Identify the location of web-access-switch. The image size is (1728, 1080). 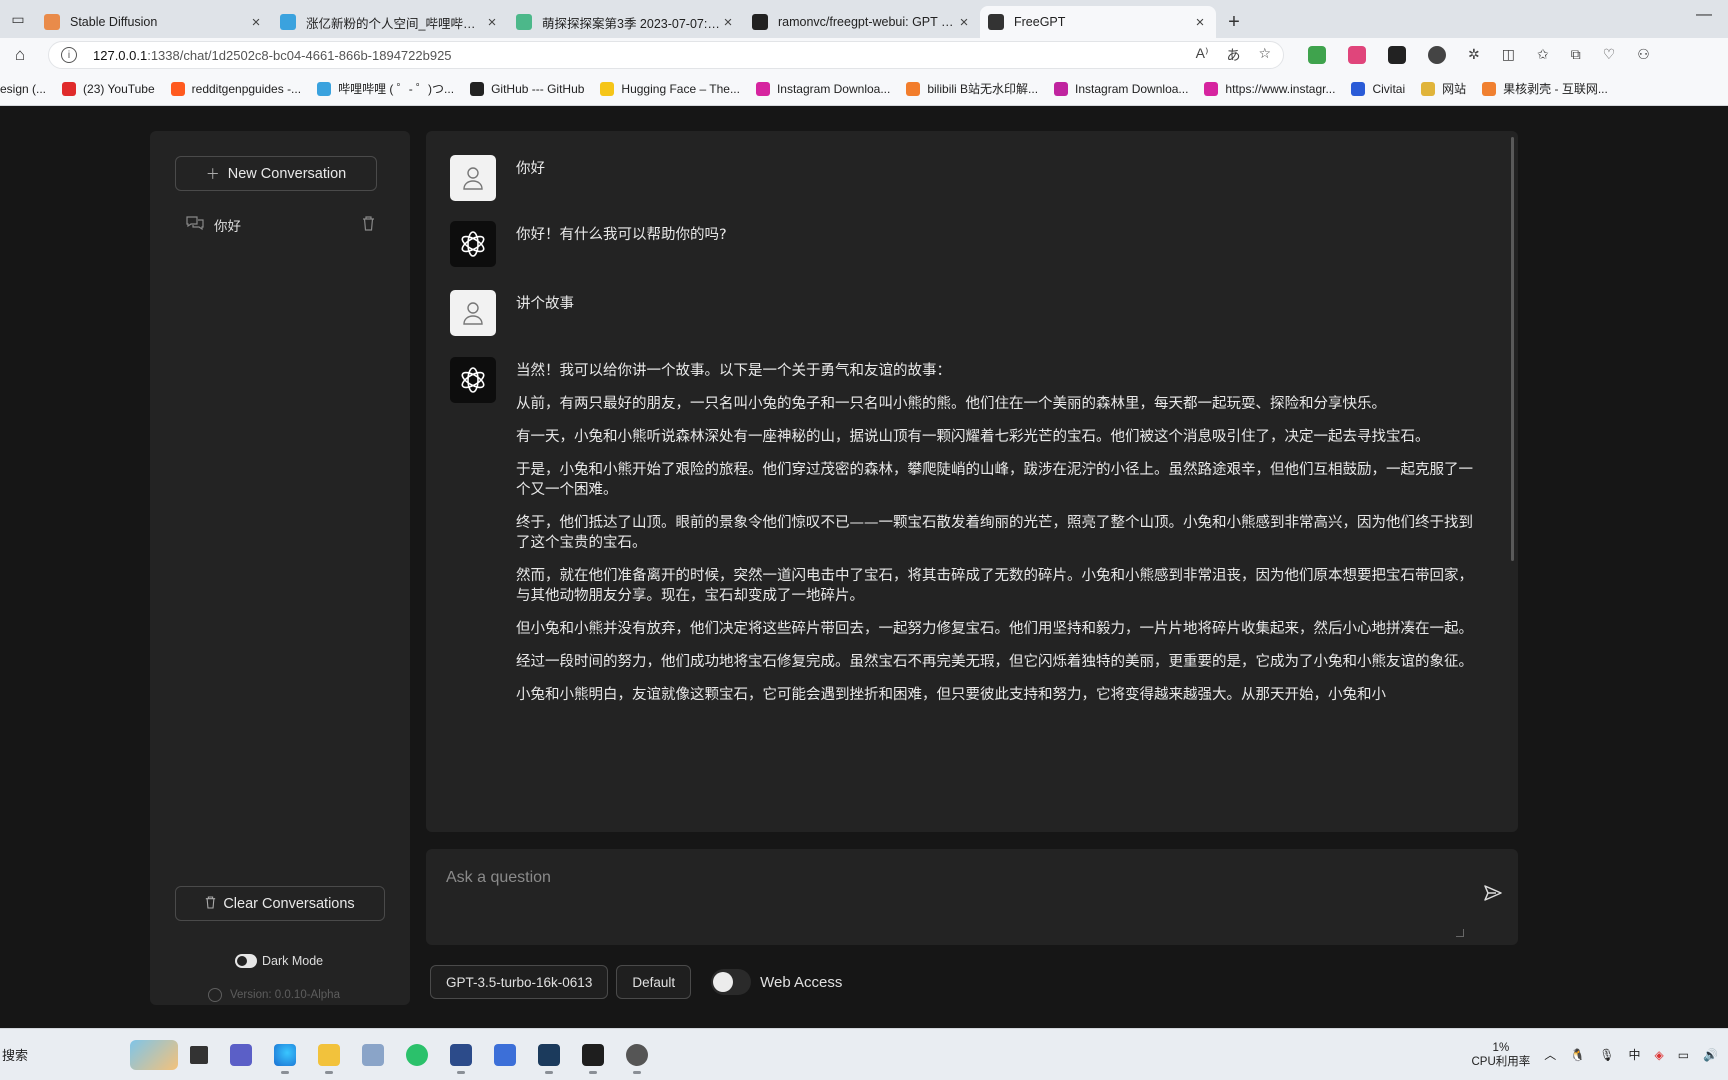
(731, 982).